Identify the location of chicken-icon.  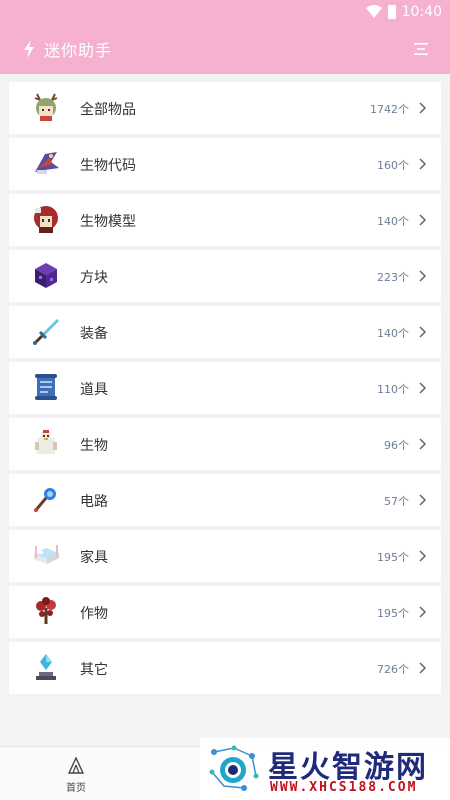
(46, 442).